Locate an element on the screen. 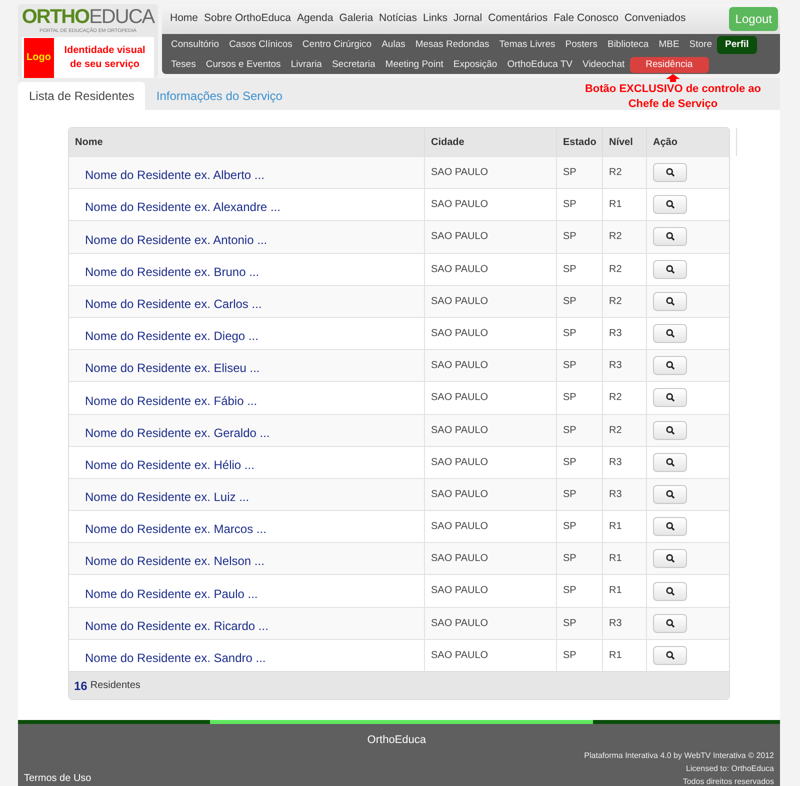 The image size is (800, 786). sub-nav-link: Centro Cirúrgico is located at coordinates (337, 45).